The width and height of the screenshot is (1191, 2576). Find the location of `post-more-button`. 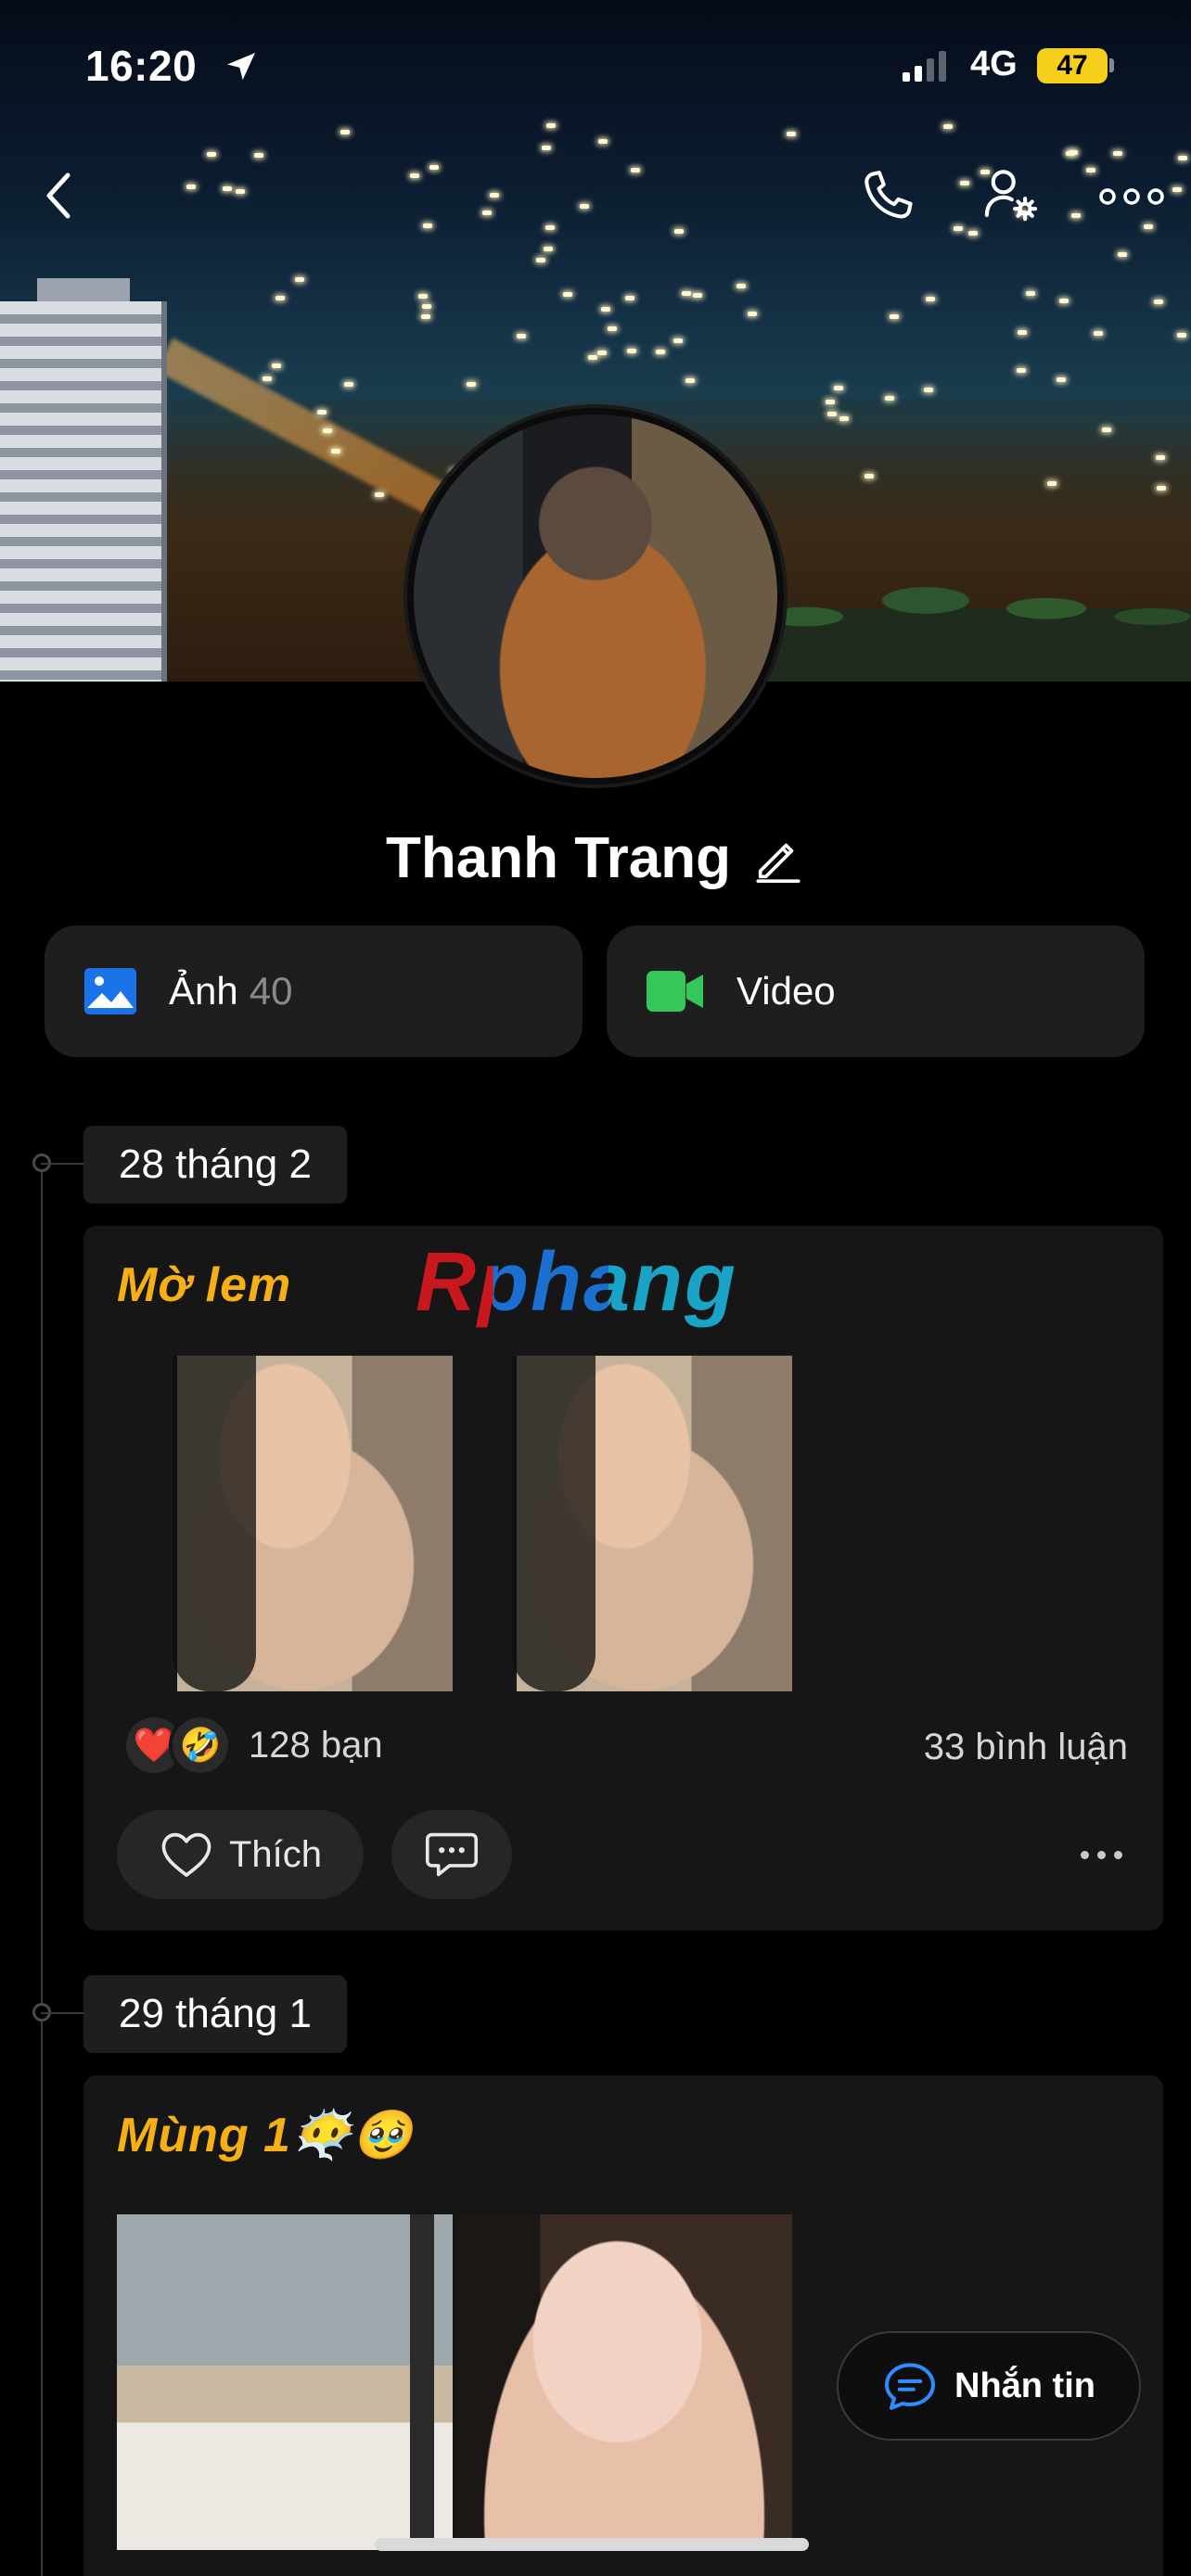

post-more-button is located at coordinates (1101, 1855).